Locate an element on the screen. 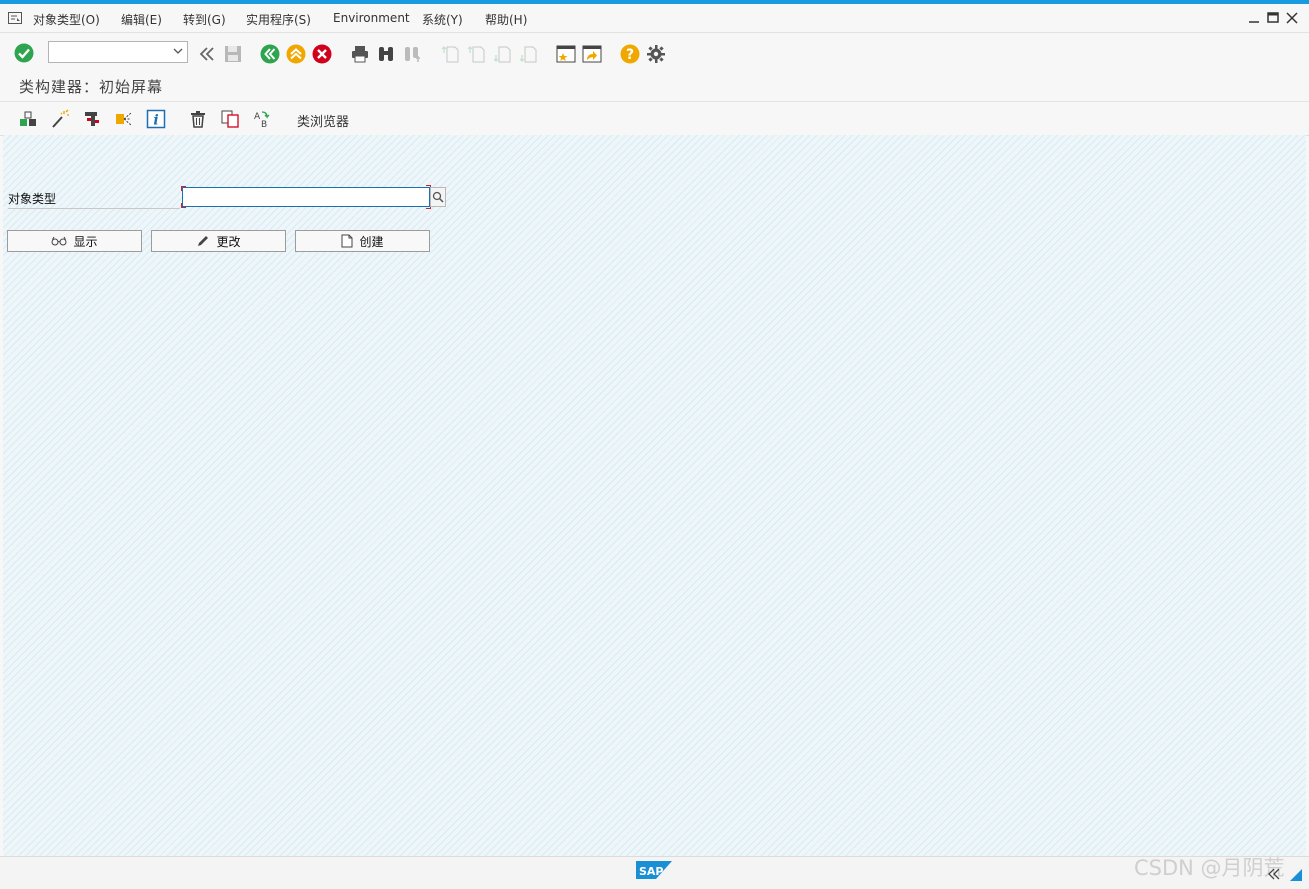 This screenshot has height=889, width=1309. minimize-icon is located at coordinates (1254, 18).